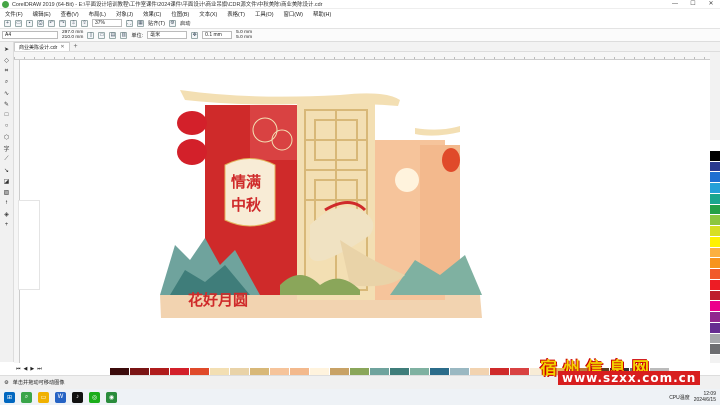 The image size is (720, 405). What do you see at coordinates (43, 397) in the screenshot?
I see `file-explorer-icon: ▭` at bounding box center [43, 397].